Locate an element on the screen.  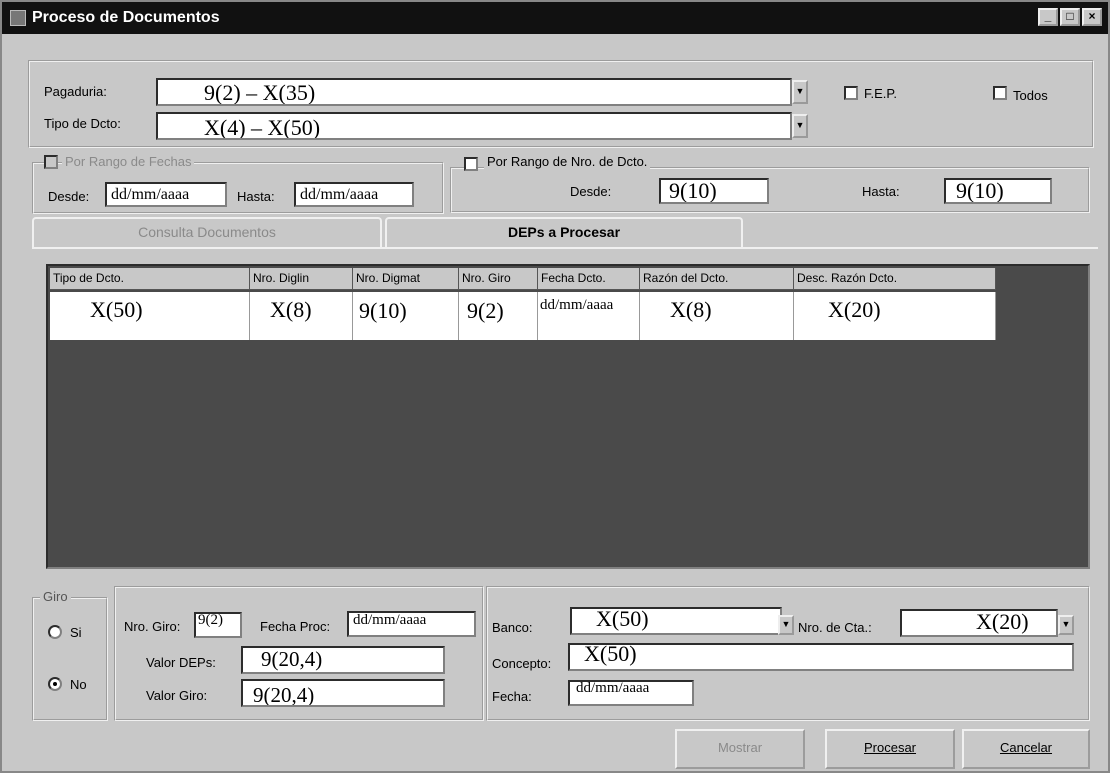
fep-checkbox is located at coordinates (851, 93).